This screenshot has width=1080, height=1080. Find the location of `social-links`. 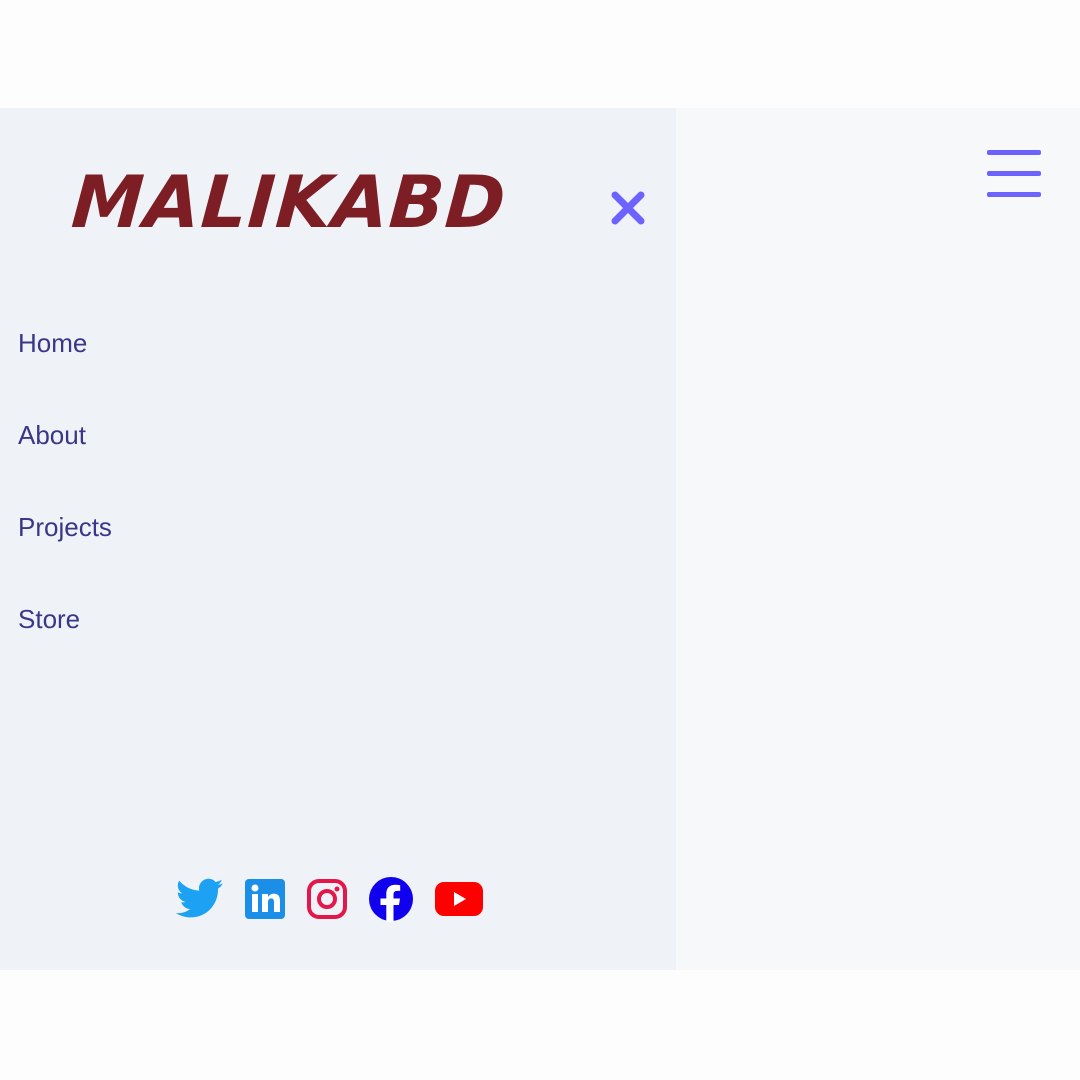

social-links is located at coordinates (340, 899).